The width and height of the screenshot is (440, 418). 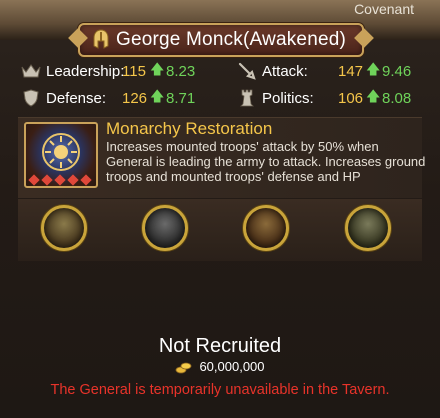 What do you see at coordinates (184, 367) in the screenshot?
I see `gold-coins-icon` at bounding box center [184, 367].